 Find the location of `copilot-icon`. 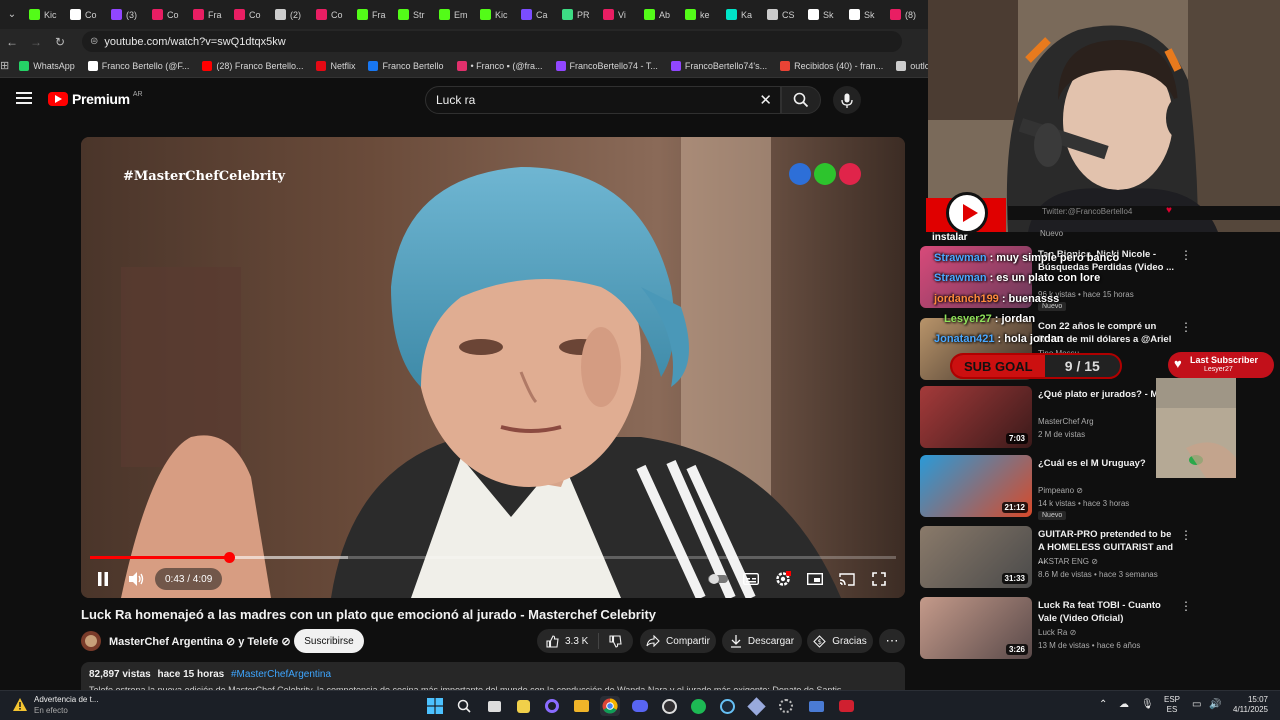

copilot-icon is located at coordinates (552, 706).